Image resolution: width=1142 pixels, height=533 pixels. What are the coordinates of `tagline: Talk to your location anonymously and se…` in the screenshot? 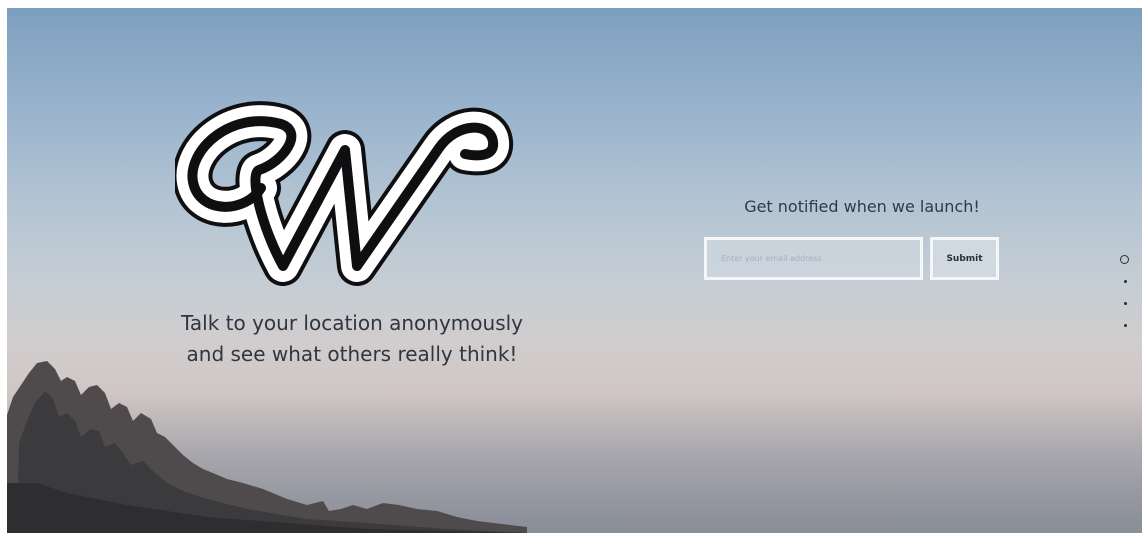 It's located at (352, 339).